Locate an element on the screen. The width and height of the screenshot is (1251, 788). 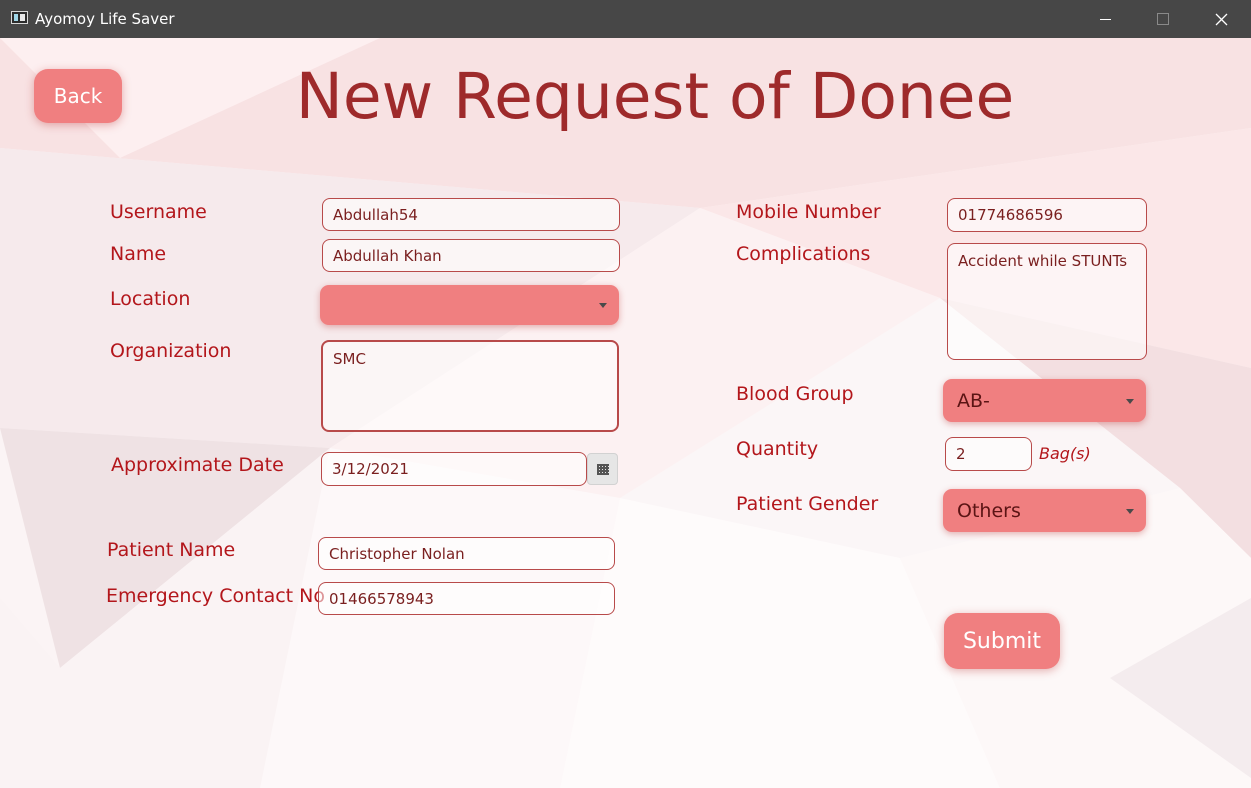
minimize-icon is located at coordinates (1105, 19).